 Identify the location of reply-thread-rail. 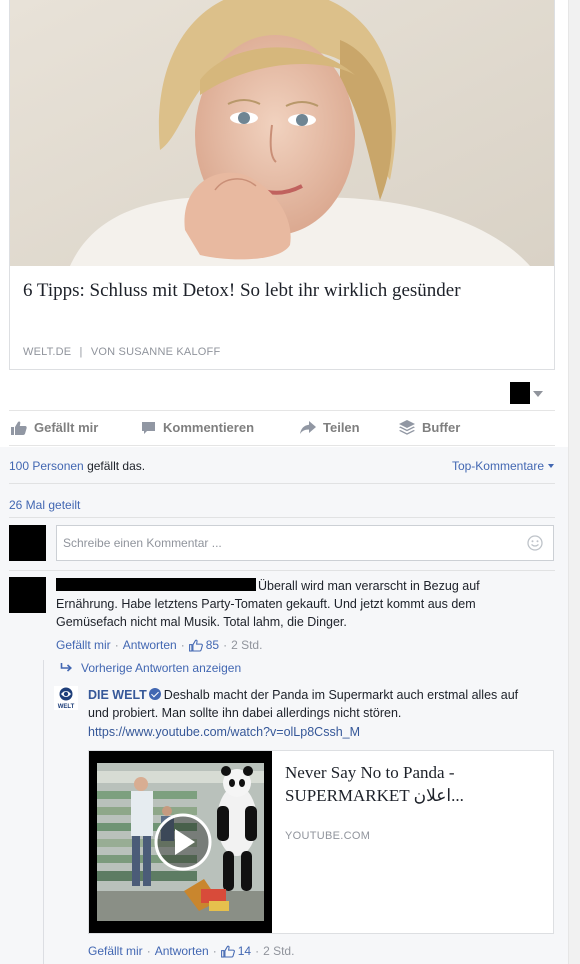
(43, 812).